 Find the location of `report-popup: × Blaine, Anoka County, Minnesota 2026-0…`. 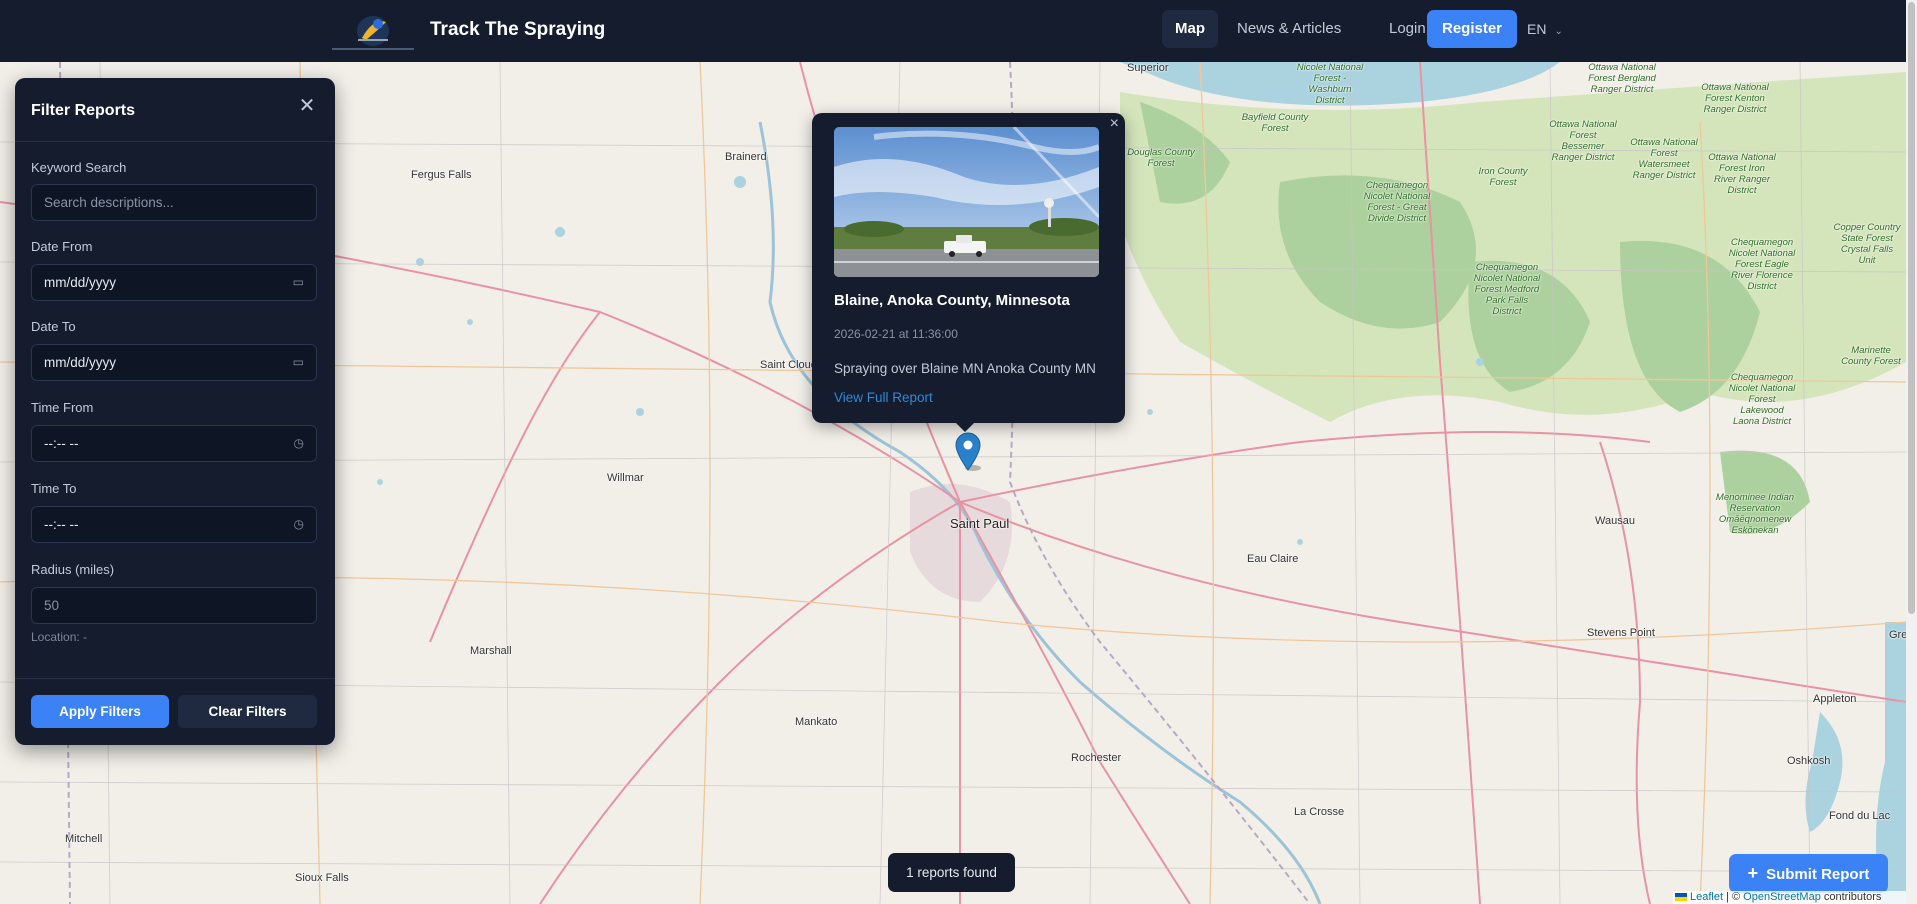

report-popup: × Blaine, Anoka County, Minnesota 2026-0… is located at coordinates (968, 272).